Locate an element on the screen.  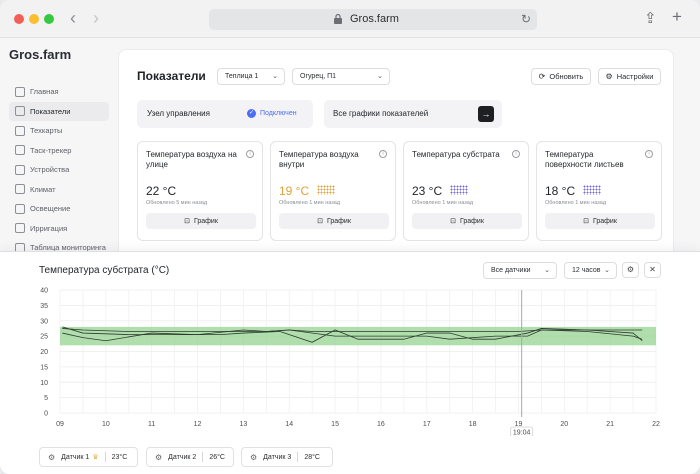
control-node-label: Узел управления is located at coordinates (178, 113).